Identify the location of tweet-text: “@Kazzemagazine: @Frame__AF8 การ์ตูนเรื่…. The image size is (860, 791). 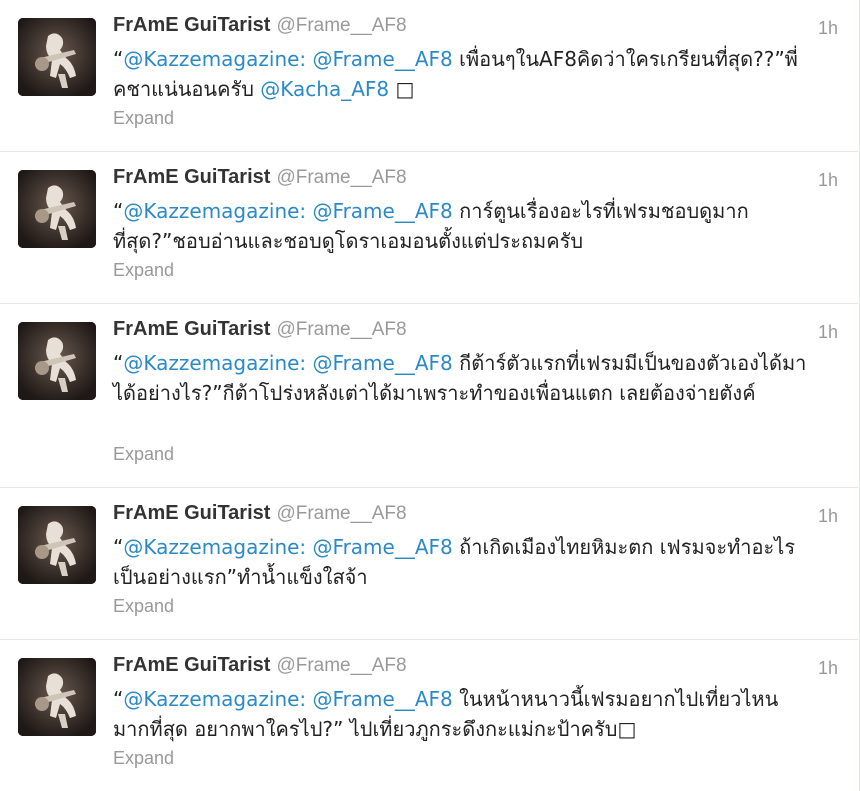
(463, 226).